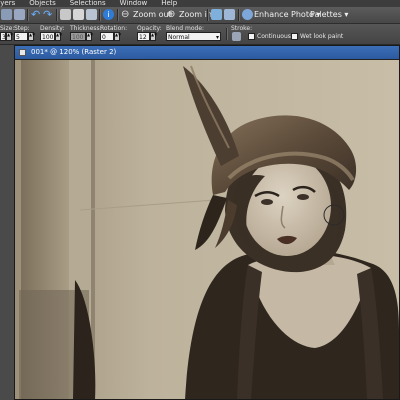 The image size is (400, 400). What do you see at coordinates (322, 36) in the screenshot?
I see `wet-look-paint-label: Wet look paint` at bounding box center [322, 36].